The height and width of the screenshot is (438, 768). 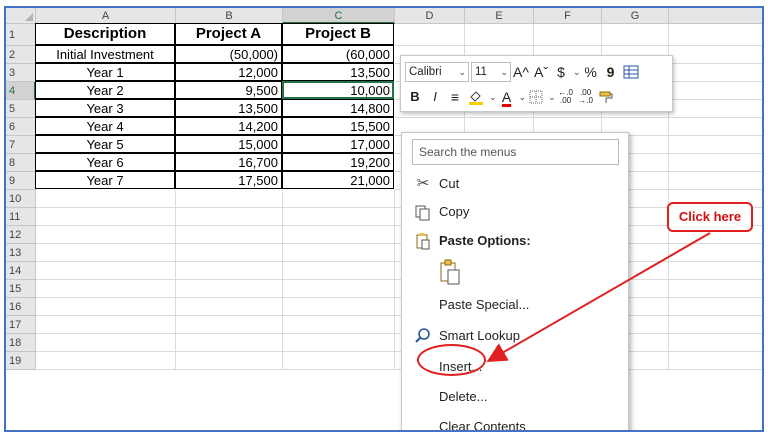 I want to click on table-cell: 15,500, so click(x=338, y=126).